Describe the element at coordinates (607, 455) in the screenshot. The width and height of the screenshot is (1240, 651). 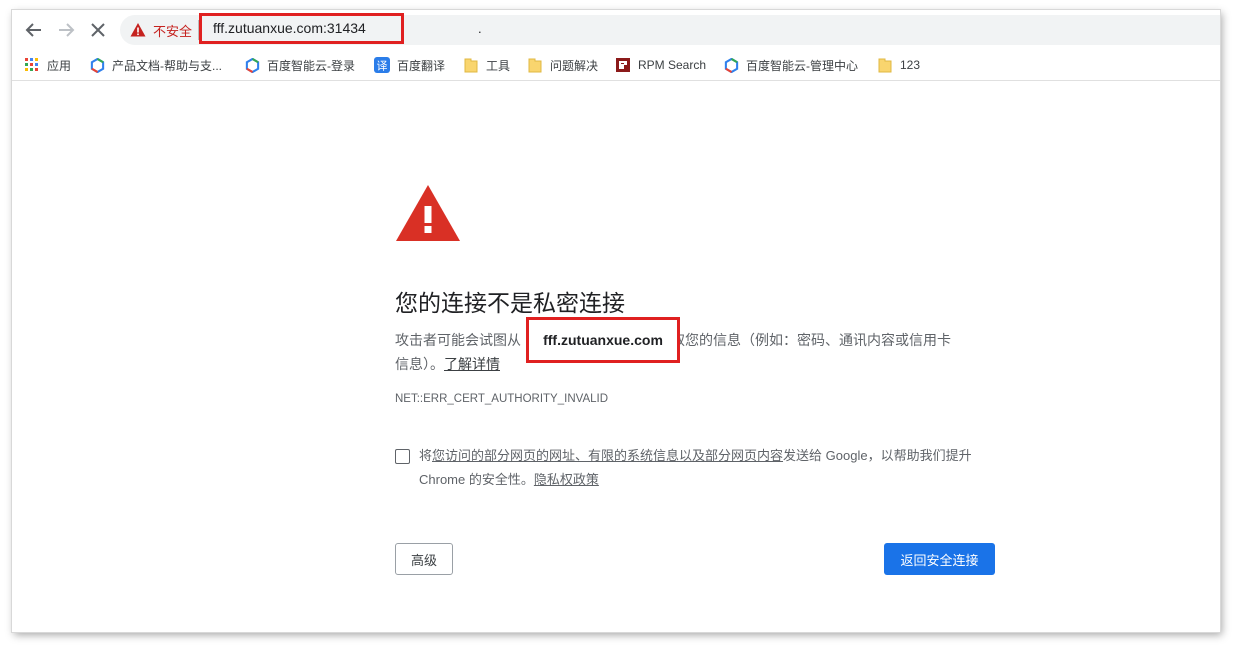
I see `optin-data-link: 您访问的部分网页的网址、有限的系统信息以及部分网页内容` at that location.